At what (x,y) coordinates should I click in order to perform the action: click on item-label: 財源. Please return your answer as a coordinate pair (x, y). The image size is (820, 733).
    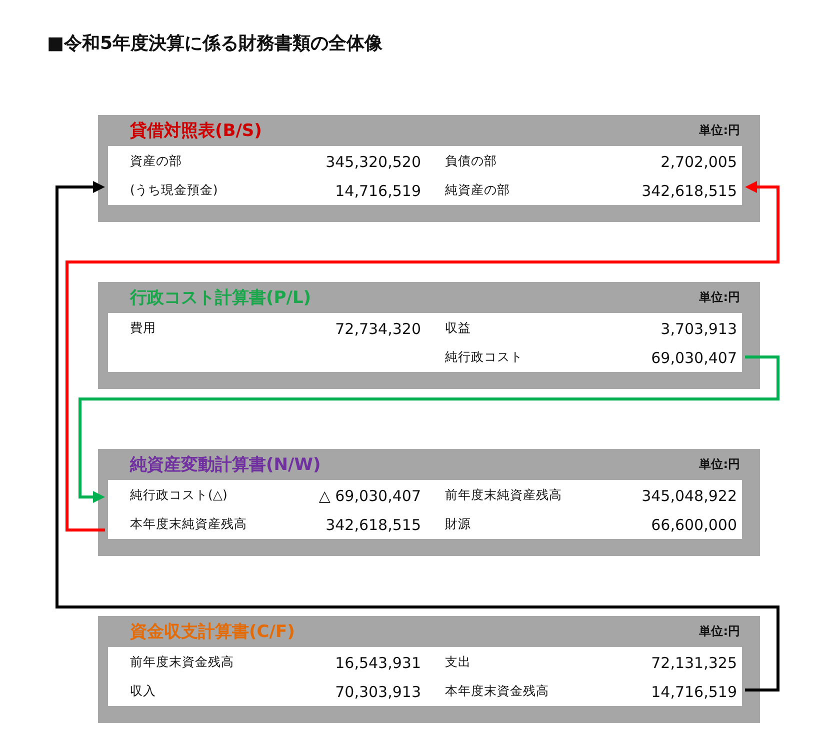
    Looking at the image, I should click on (457, 524).